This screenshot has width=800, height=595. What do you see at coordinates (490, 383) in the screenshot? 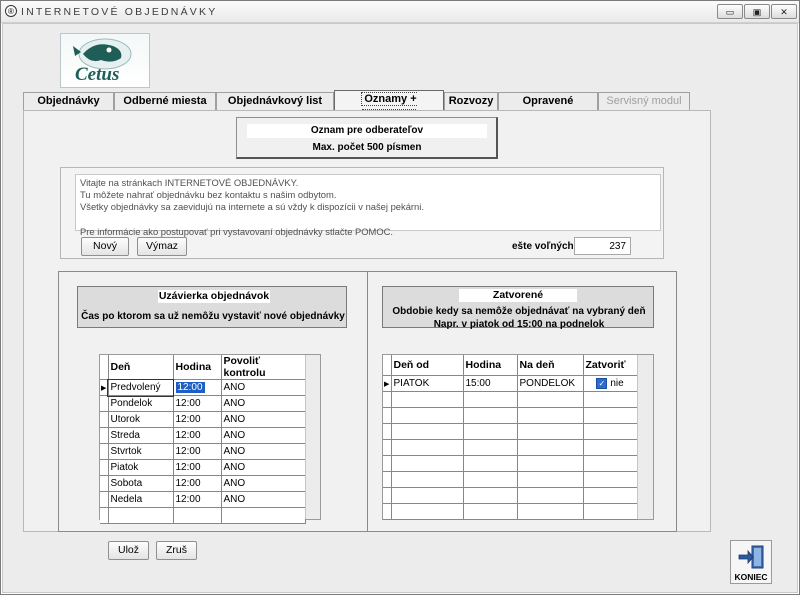
I see `cell-hour: 15:00` at bounding box center [490, 383].